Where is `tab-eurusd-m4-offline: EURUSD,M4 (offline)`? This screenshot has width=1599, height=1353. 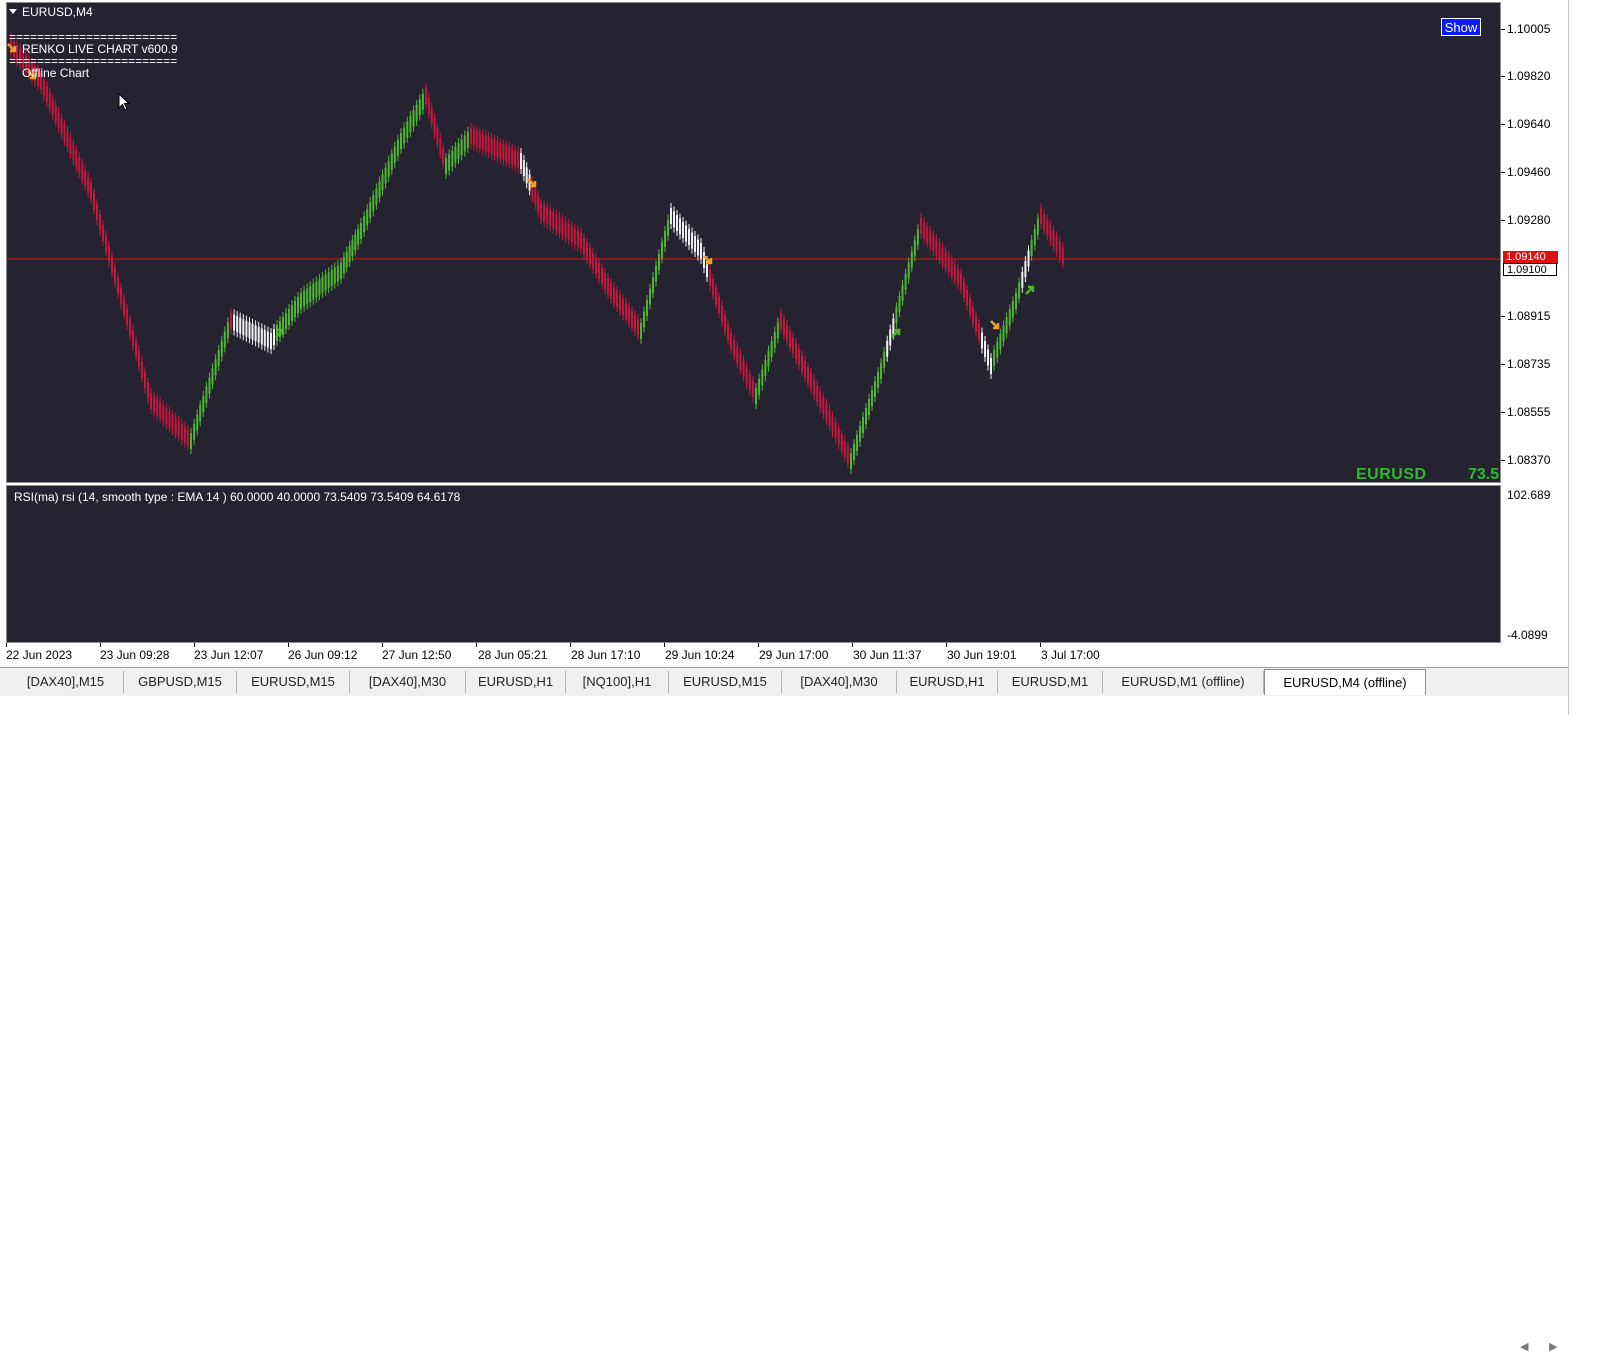 tab-eurusd-m4-offline: EURUSD,M4 (offline) is located at coordinates (1345, 682).